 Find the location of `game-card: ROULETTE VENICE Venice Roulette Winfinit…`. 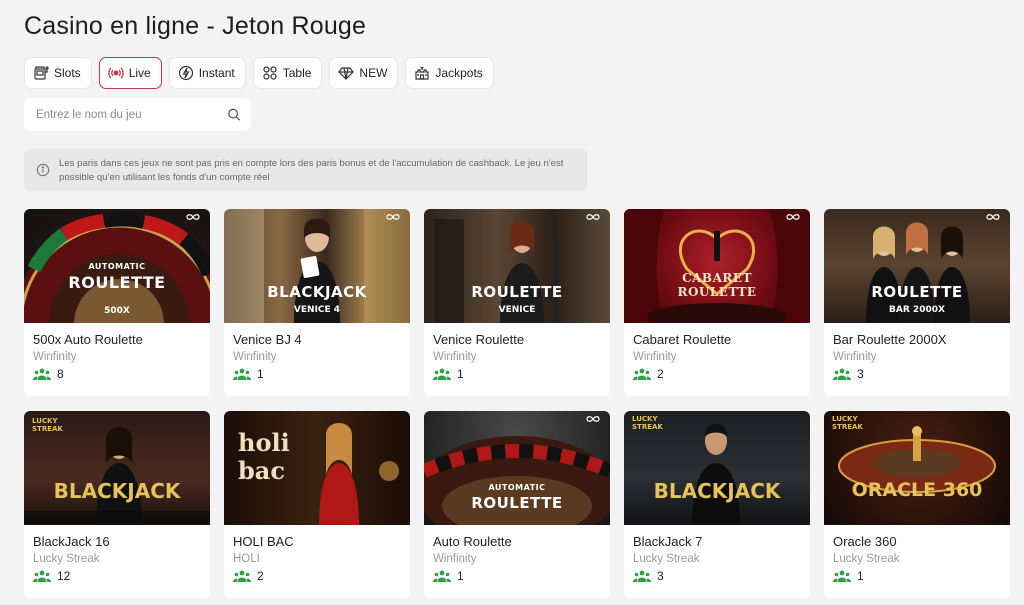

game-card: ROULETTE VENICE Venice Roulette Winfinit… is located at coordinates (517, 302).